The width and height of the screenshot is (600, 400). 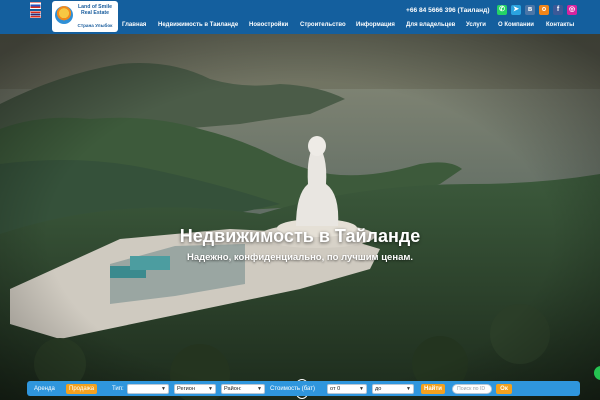 I want to click on odnoklassniki-icon: о, so click(x=544, y=10).